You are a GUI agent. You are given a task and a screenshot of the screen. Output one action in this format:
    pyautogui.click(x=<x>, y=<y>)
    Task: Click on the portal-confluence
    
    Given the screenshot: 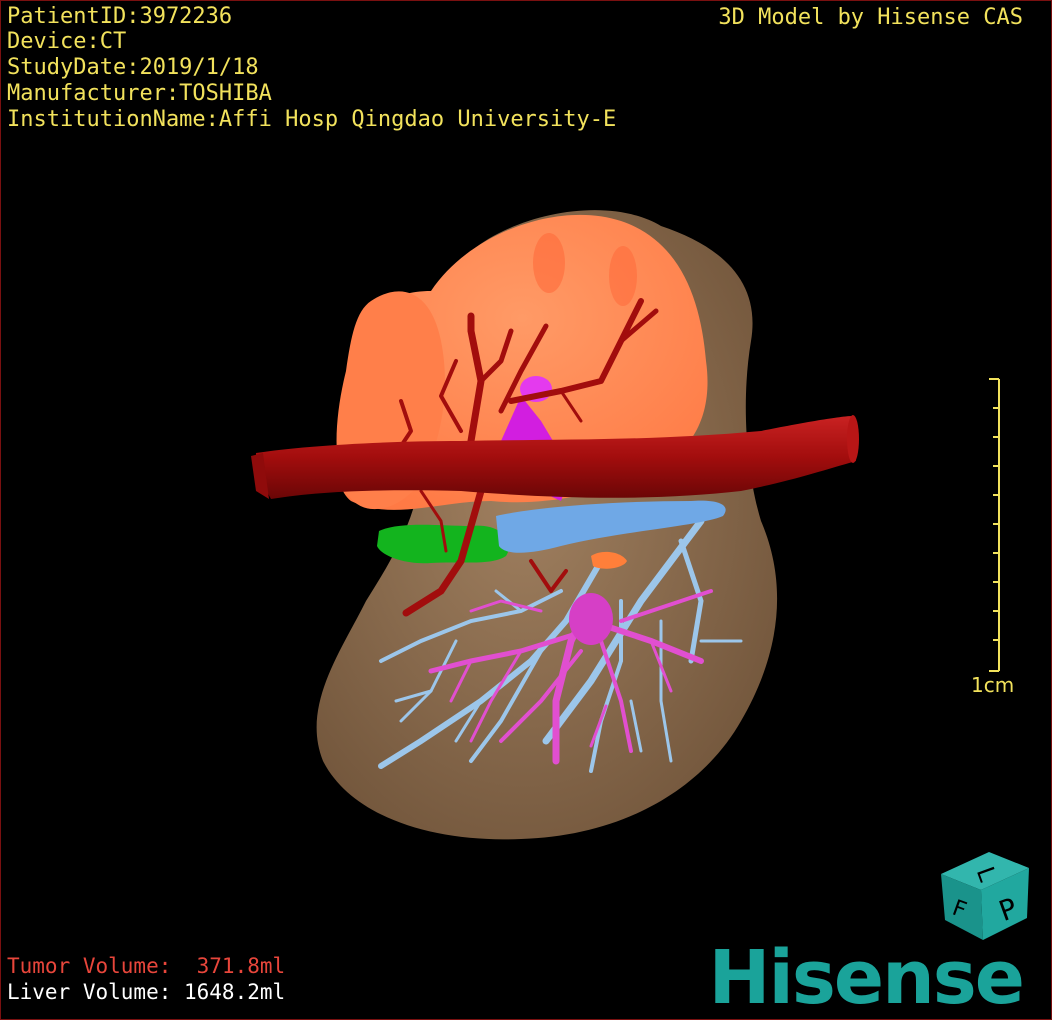 What is the action you would take?
    pyautogui.click(x=591, y=619)
    